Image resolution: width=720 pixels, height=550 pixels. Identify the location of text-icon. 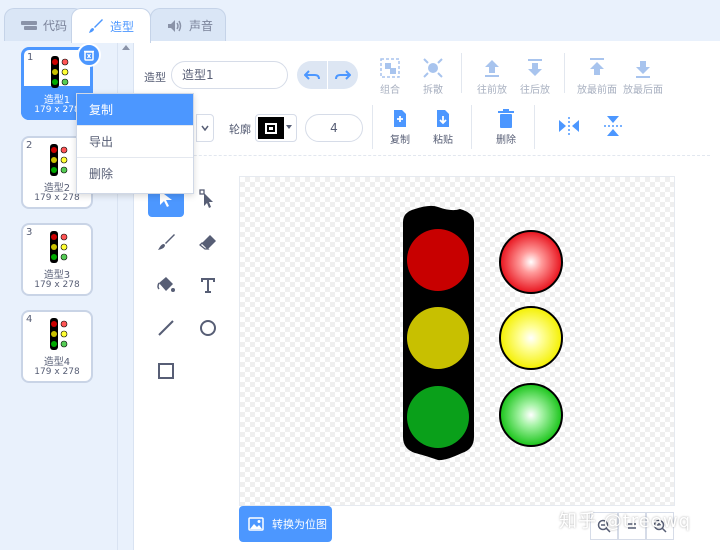
(208, 285).